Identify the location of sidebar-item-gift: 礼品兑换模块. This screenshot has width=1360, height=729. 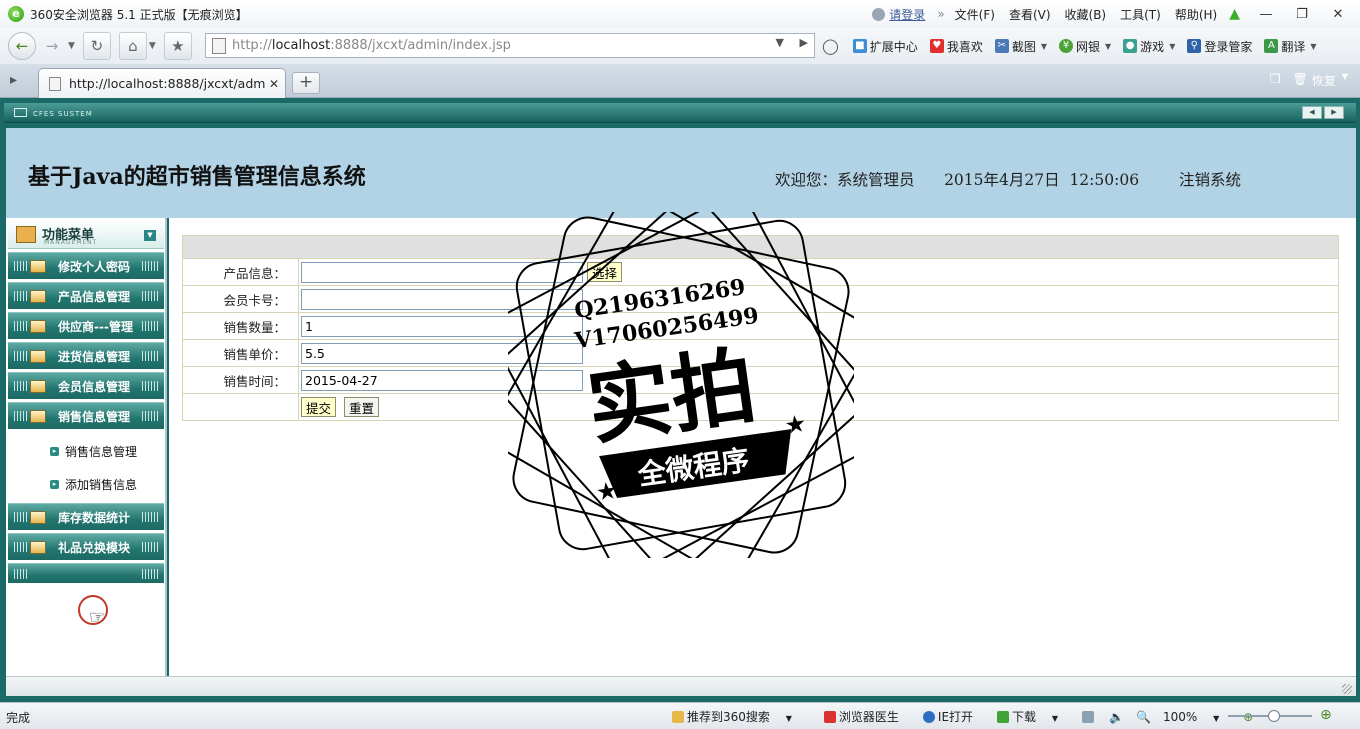
(86, 546).